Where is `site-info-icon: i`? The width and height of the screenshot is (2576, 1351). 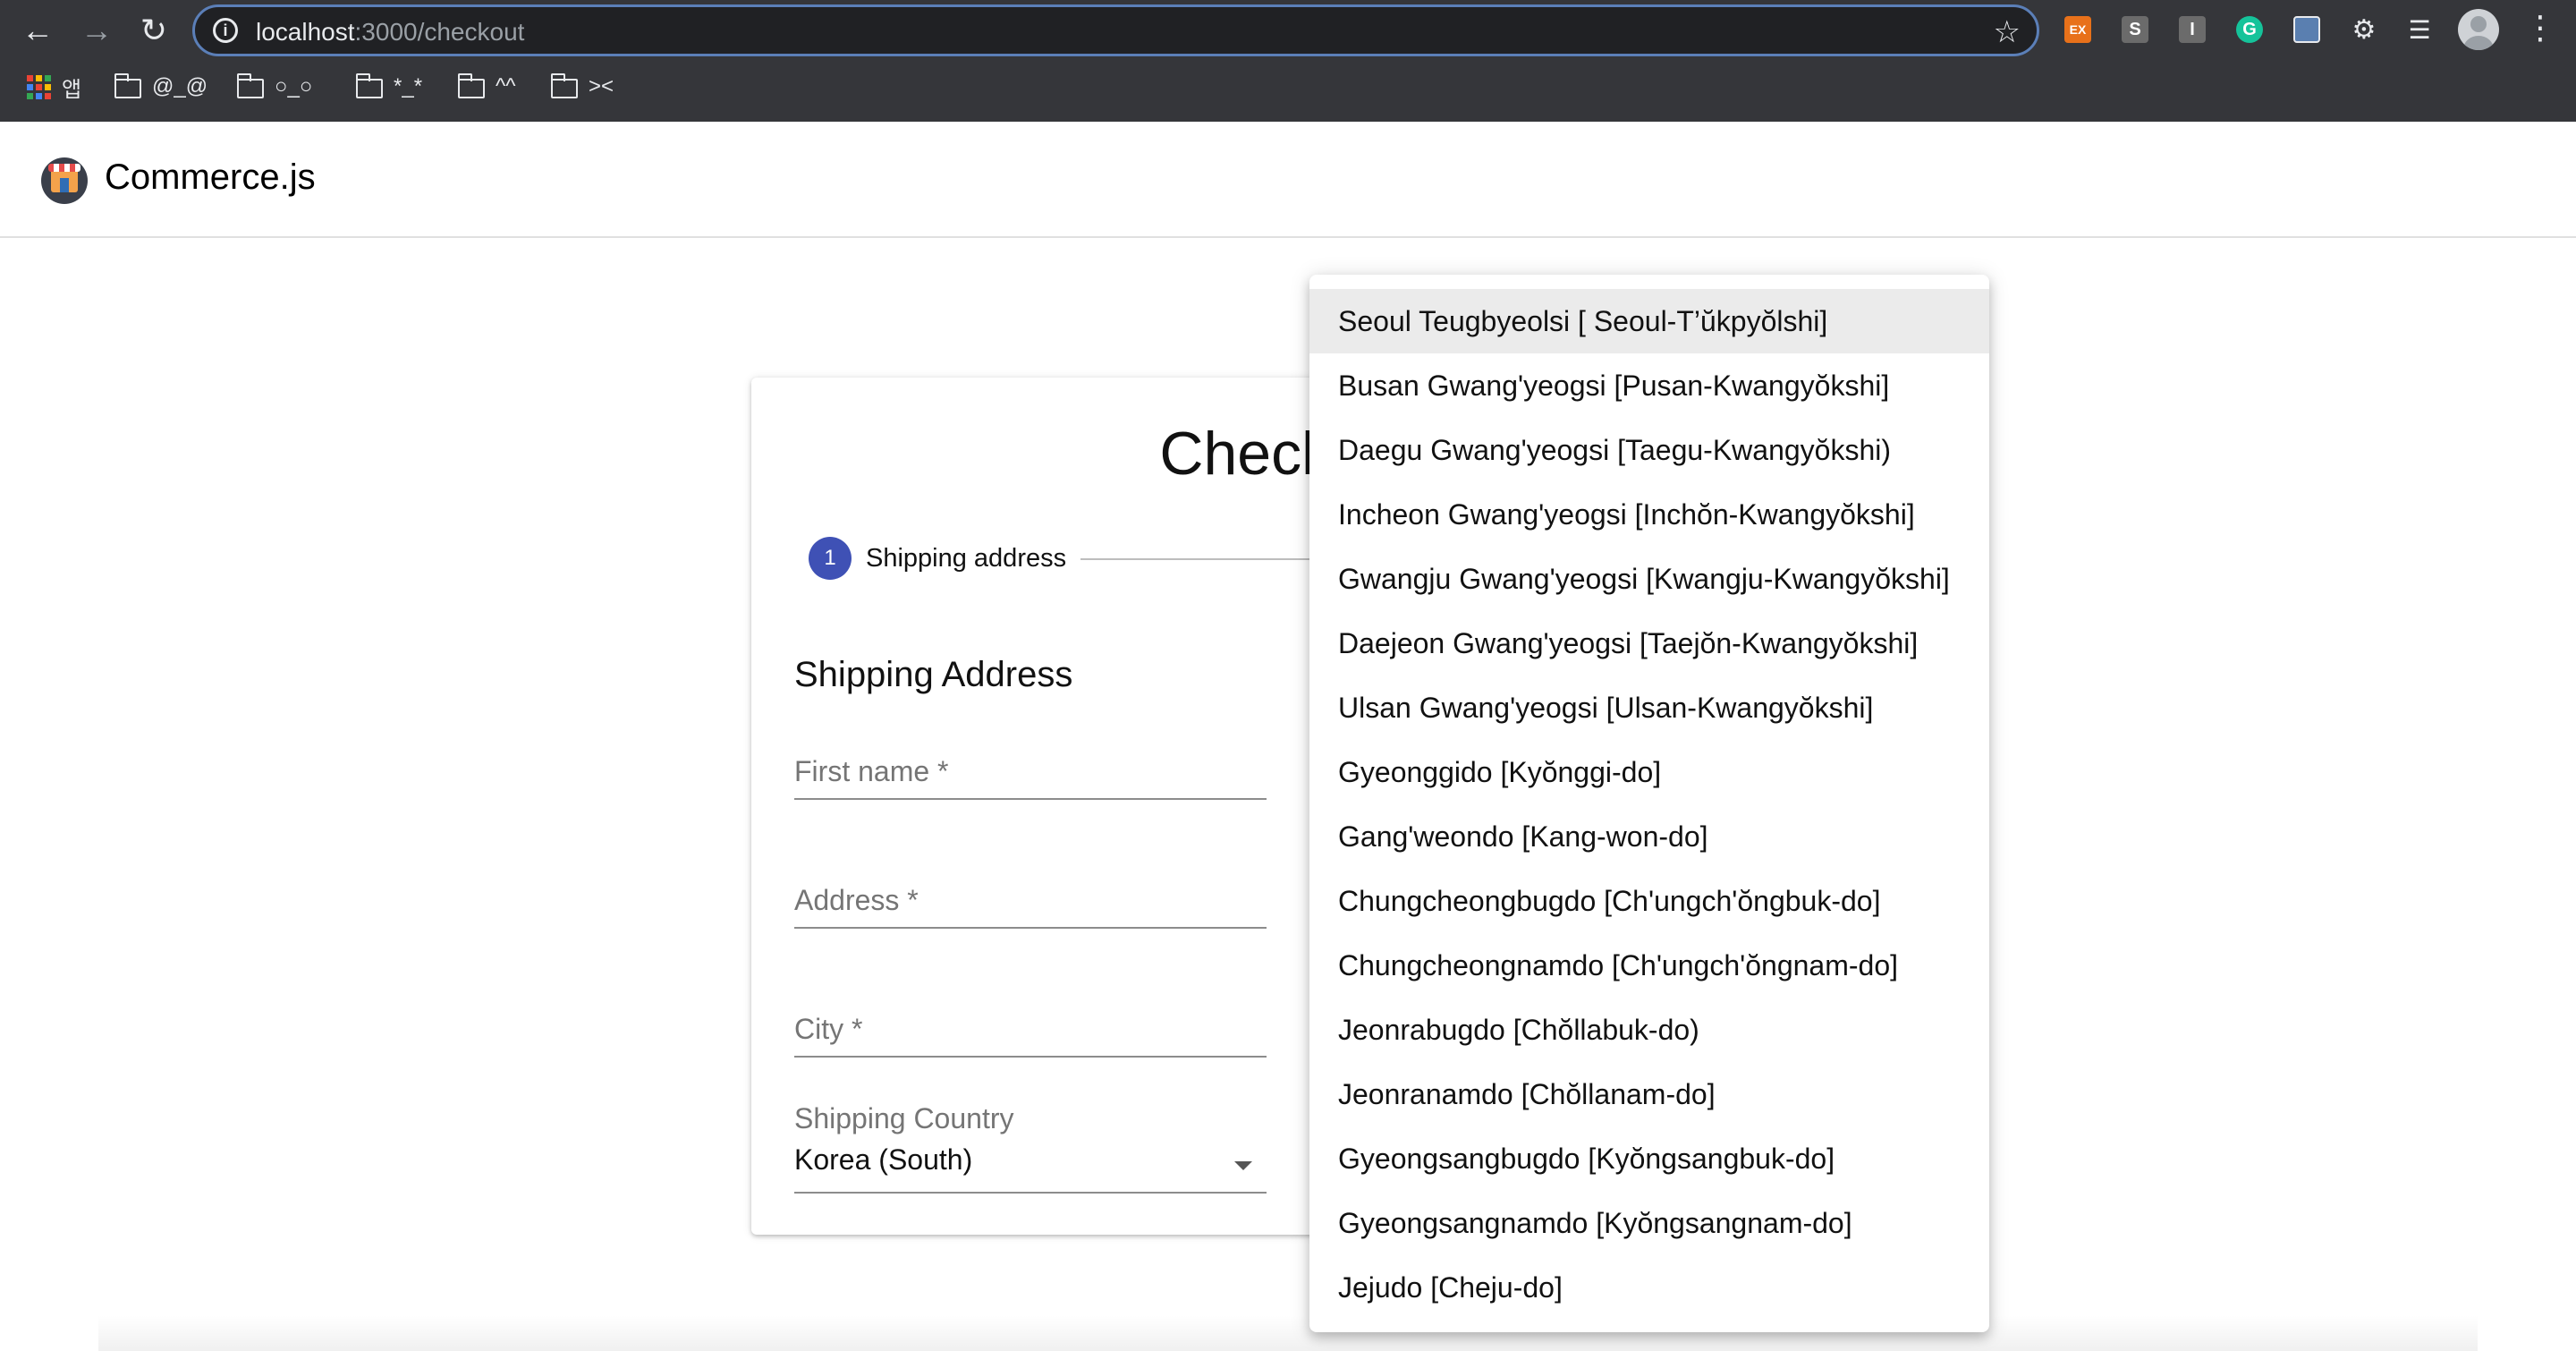
site-info-icon: i is located at coordinates (225, 30).